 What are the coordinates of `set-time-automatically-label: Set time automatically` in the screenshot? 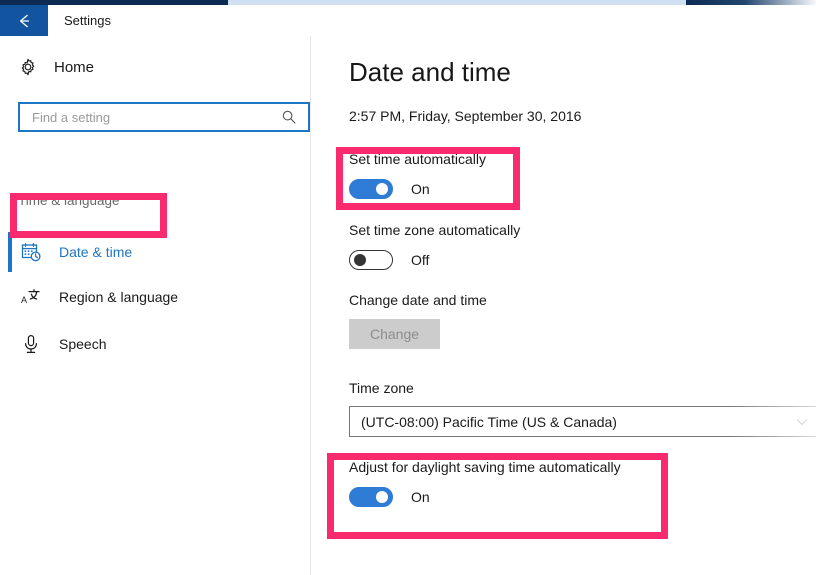 It's located at (417, 159).